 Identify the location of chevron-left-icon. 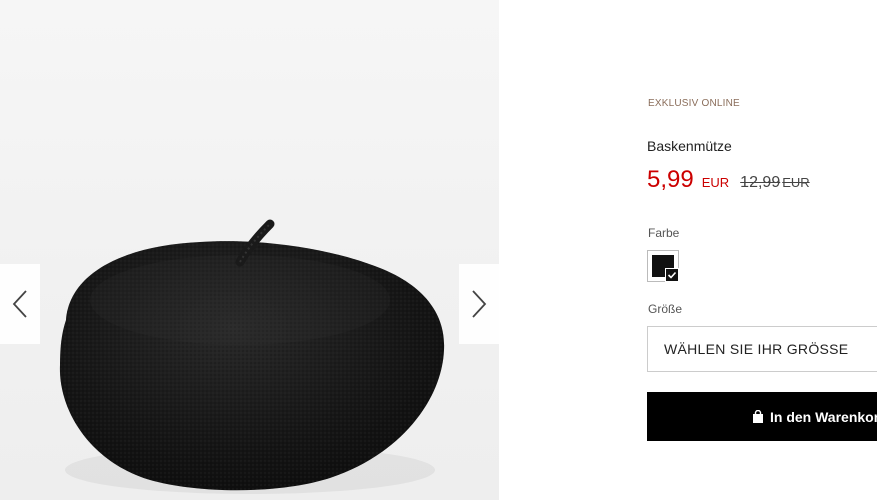
(19, 304).